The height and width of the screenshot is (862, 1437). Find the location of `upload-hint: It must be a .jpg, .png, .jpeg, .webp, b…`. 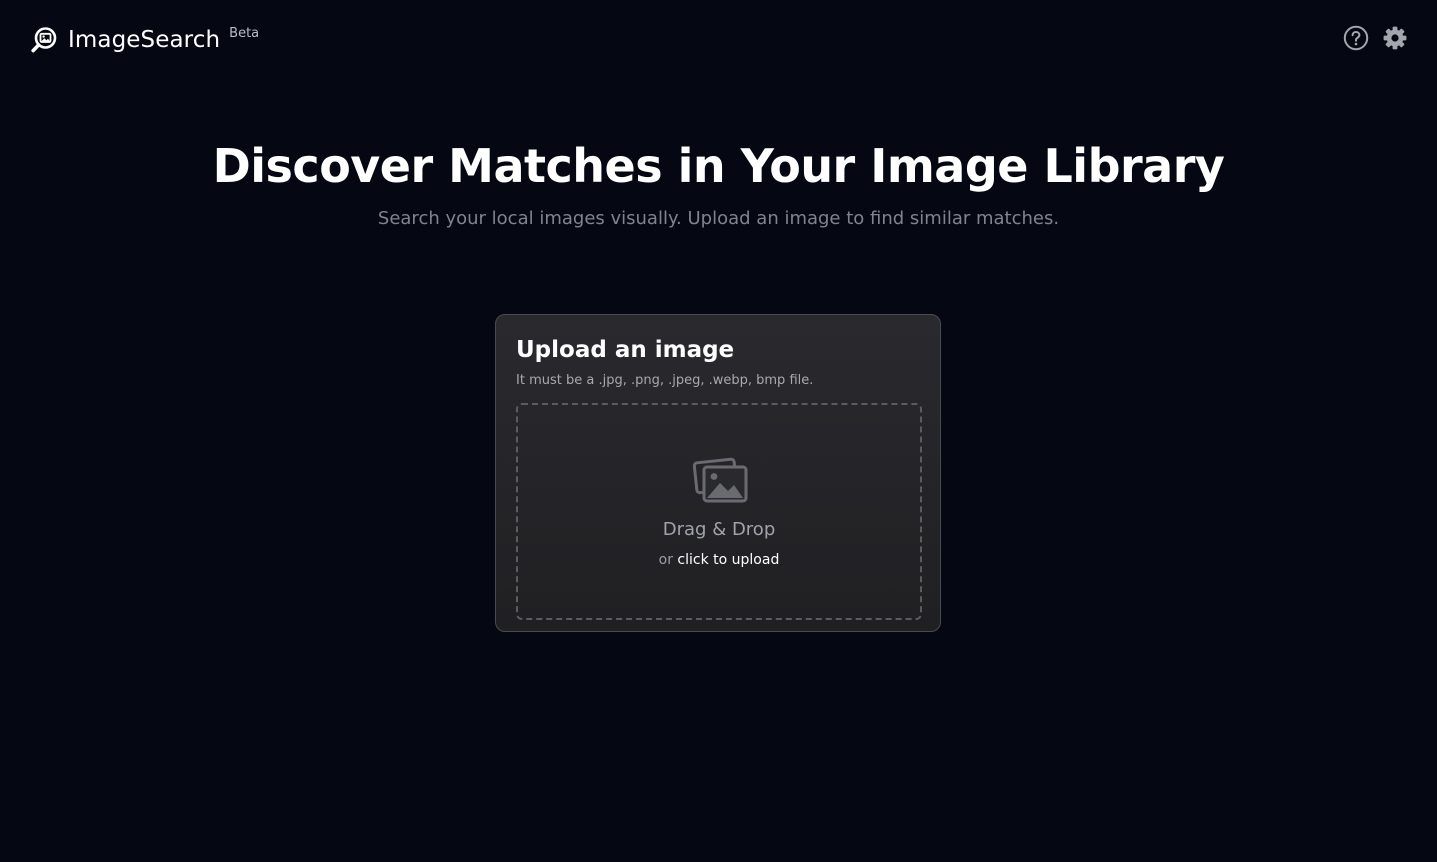

upload-hint: It must be a .jpg, .png, .jpeg, .webp, b… is located at coordinates (665, 380).